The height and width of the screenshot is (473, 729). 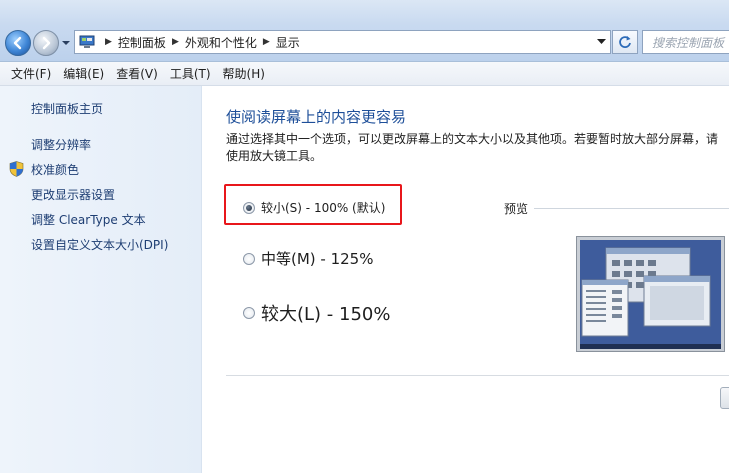 I want to click on control-panel-icon, so click(x=87, y=41).